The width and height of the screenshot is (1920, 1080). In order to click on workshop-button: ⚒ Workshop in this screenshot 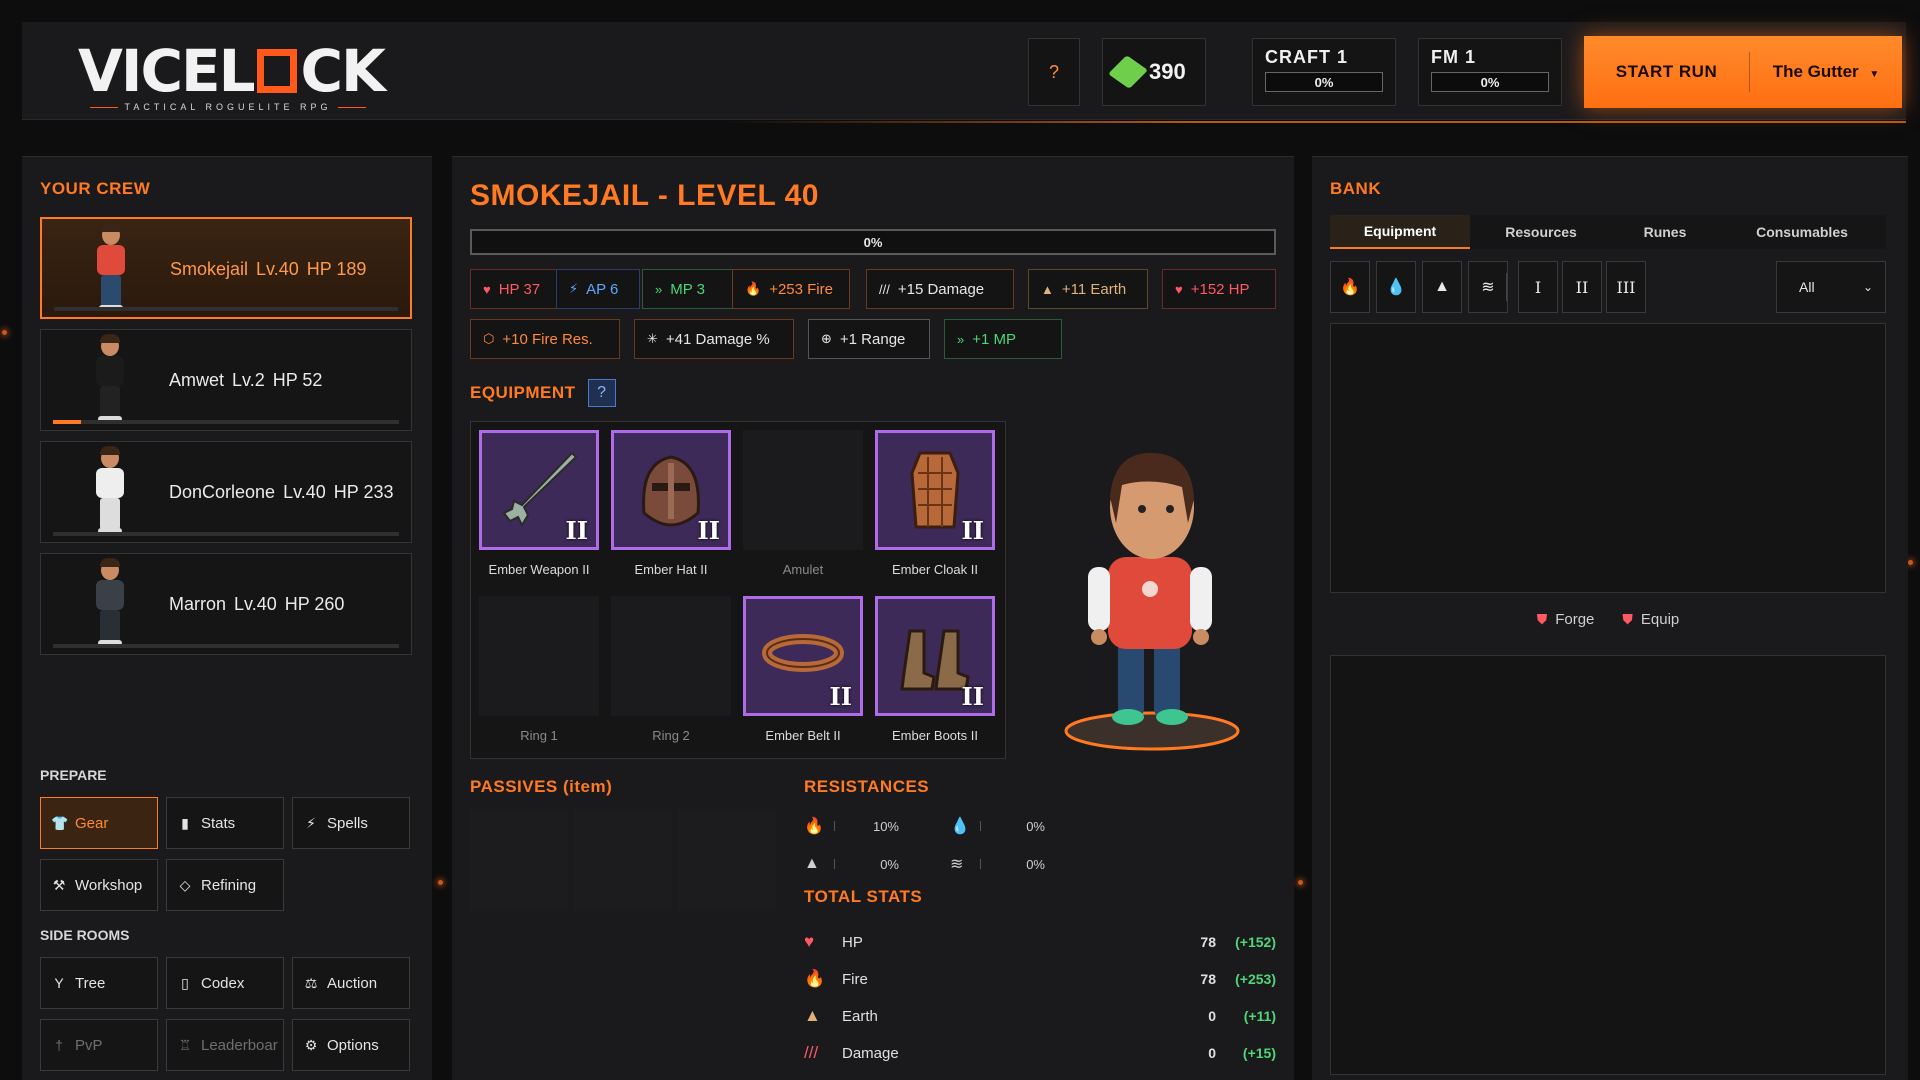, I will do `click(99, 885)`.